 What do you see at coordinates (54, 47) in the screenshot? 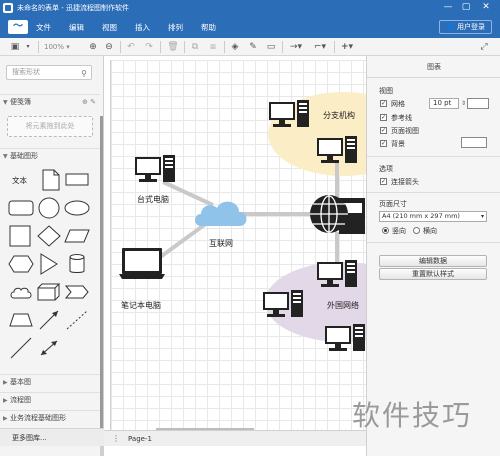
I see `zoom-value: 100%` at bounding box center [54, 47].